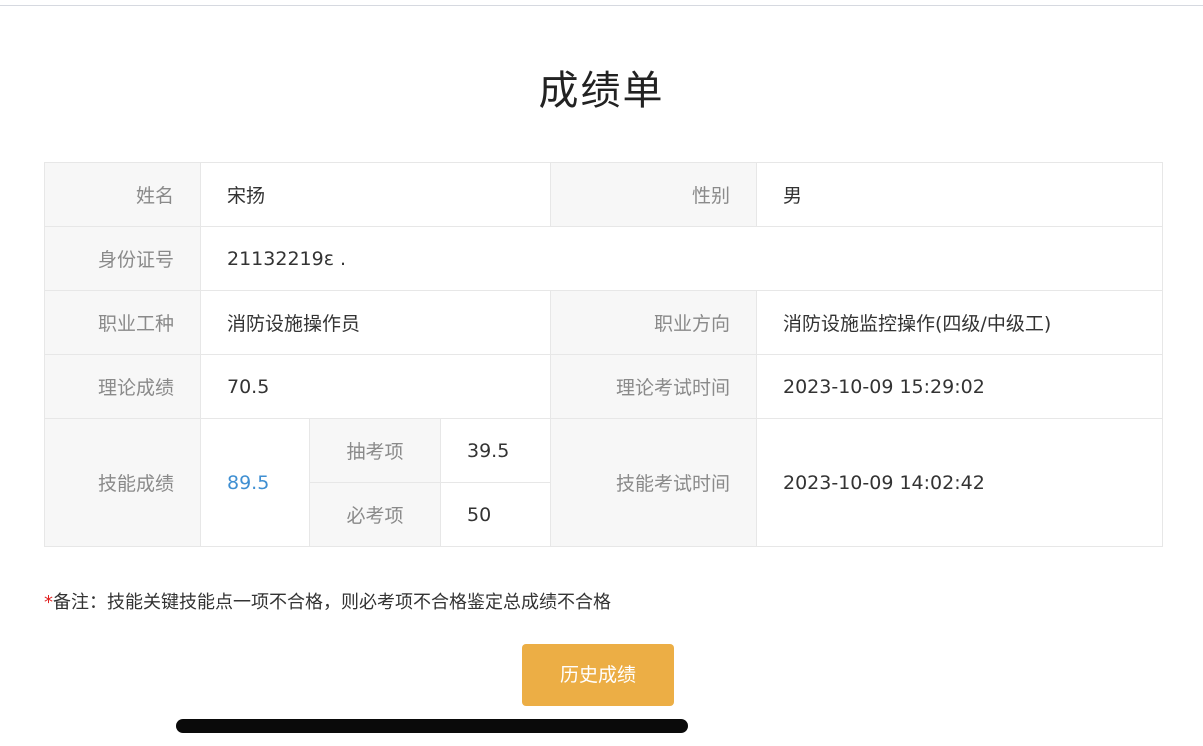 This screenshot has width=1203, height=746. Describe the element at coordinates (959, 322) in the screenshot. I see `direction-value: 消防设施监控操作(四级/中级工)` at that location.